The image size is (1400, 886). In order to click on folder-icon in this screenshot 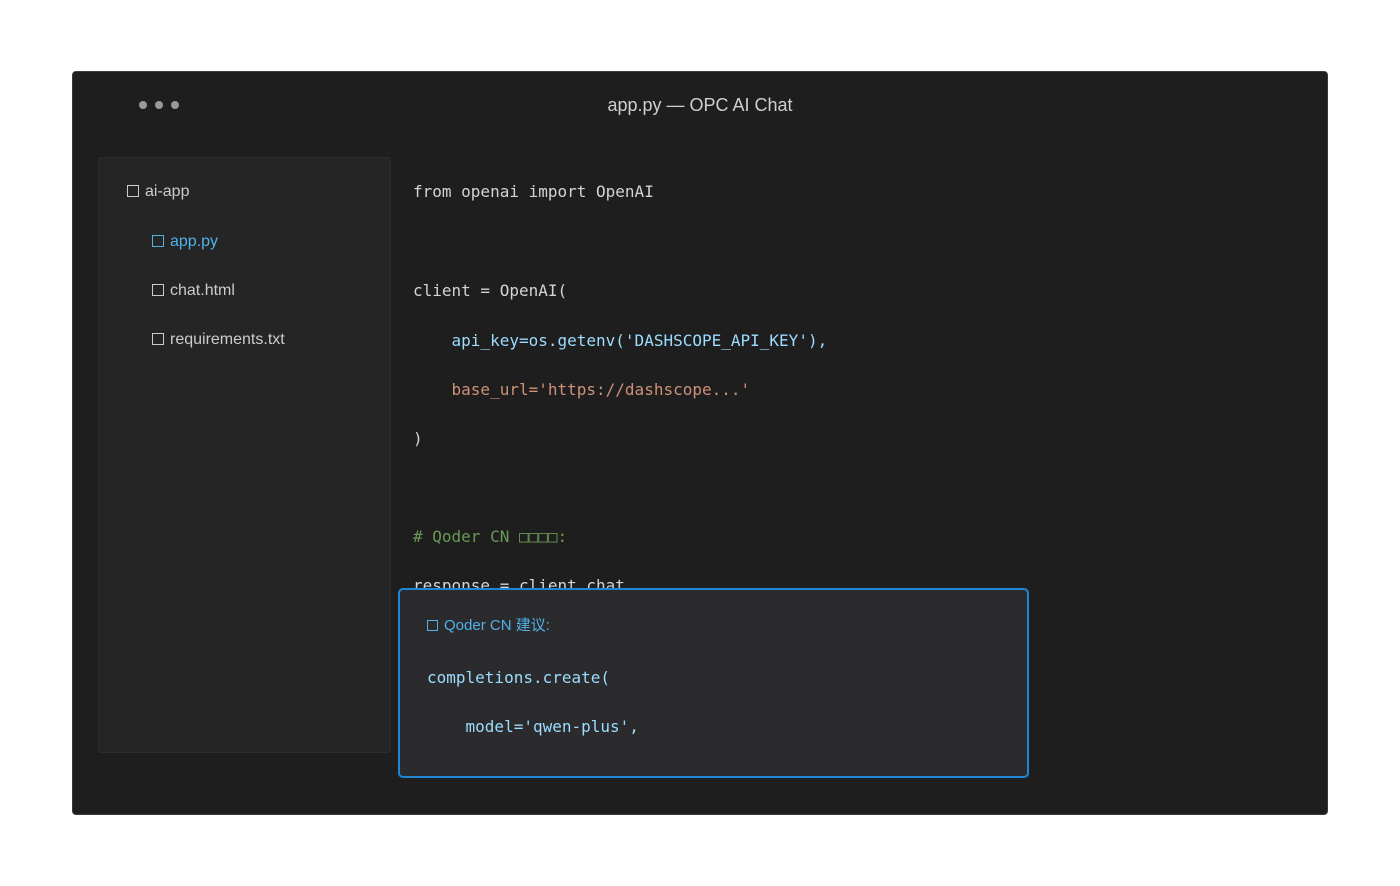, I will do `click(133, 191)`.